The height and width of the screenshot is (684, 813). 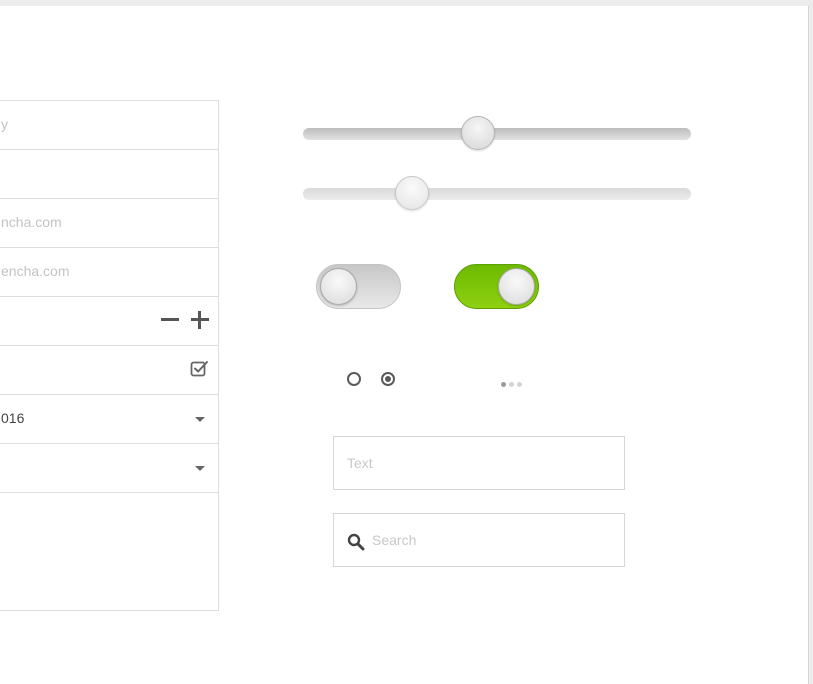 What do you see at coordinates (496, 286) in the screenshot?
I see `toggle-on` at bounding box center [496, 286].